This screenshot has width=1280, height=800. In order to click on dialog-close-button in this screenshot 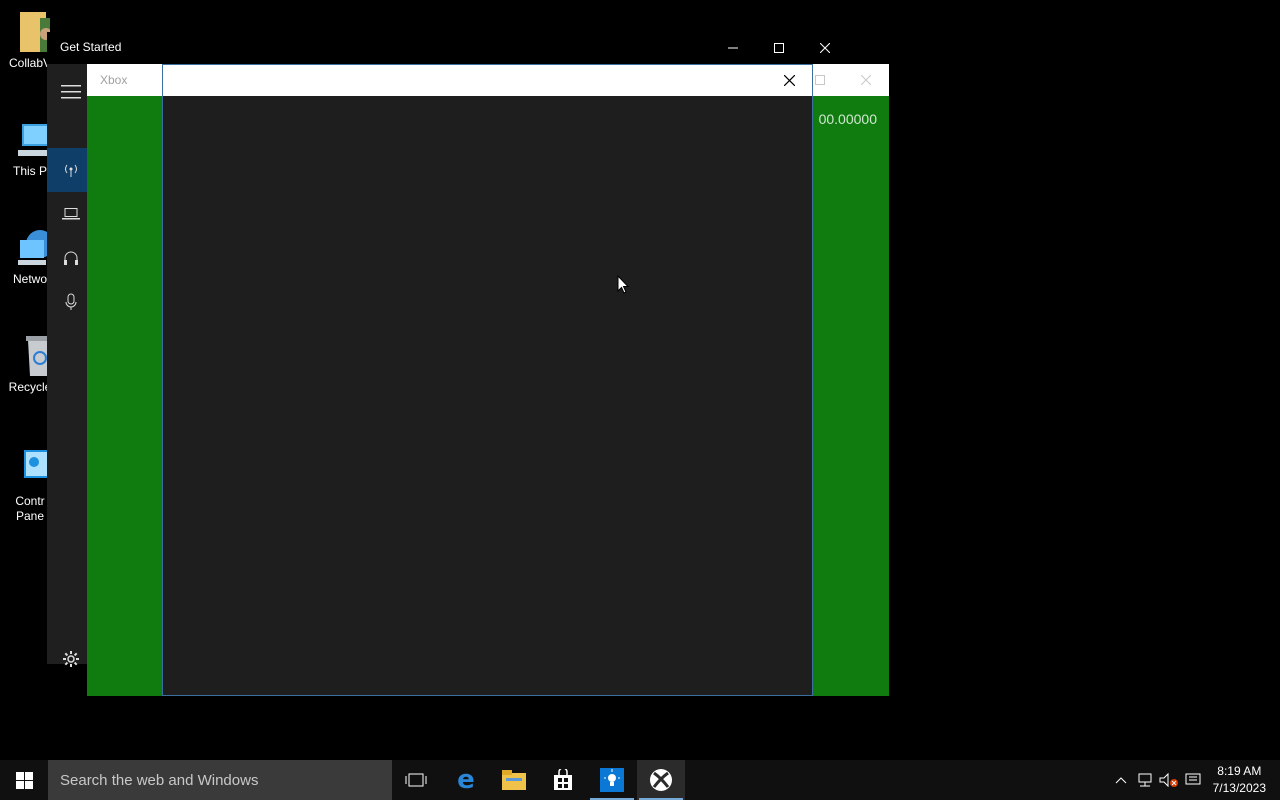, I will do `click(789, 80)`.